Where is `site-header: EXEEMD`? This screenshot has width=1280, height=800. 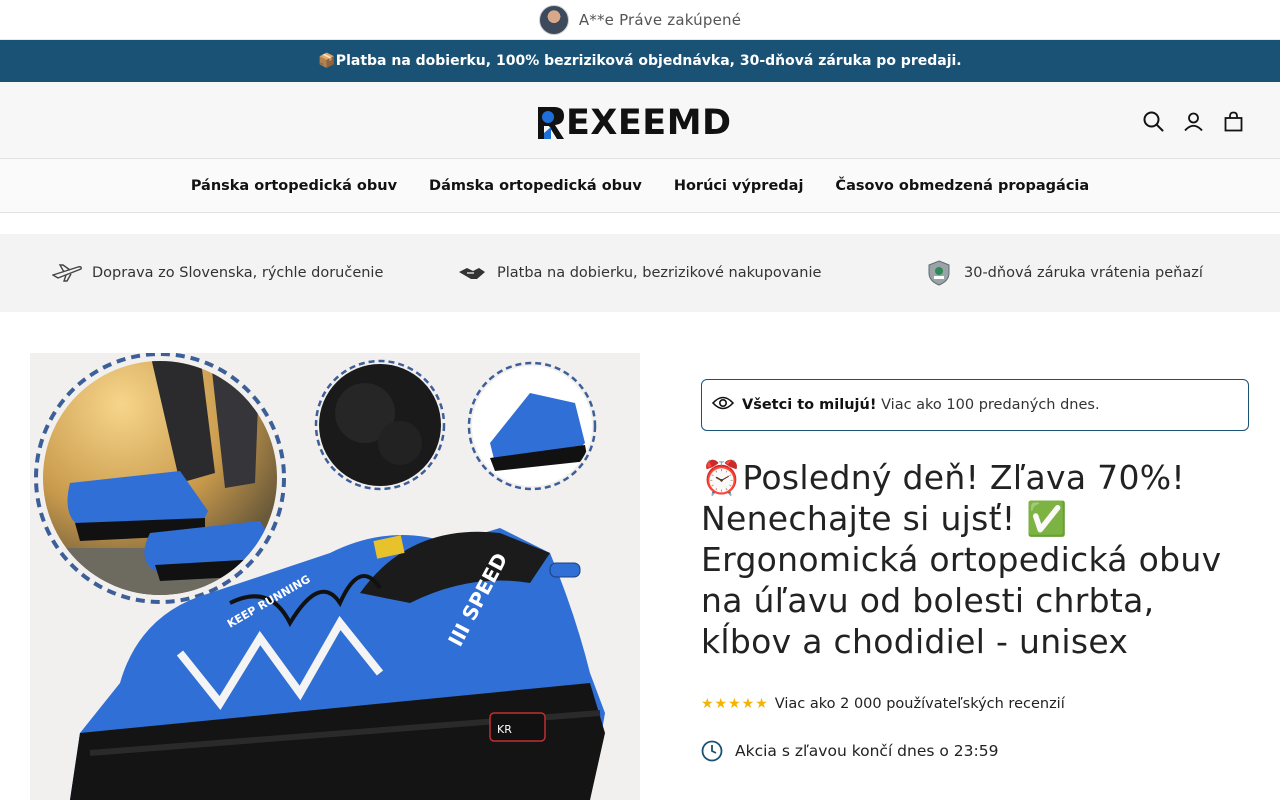
site-header: EXEEMD is located at coordinates (640, 120).